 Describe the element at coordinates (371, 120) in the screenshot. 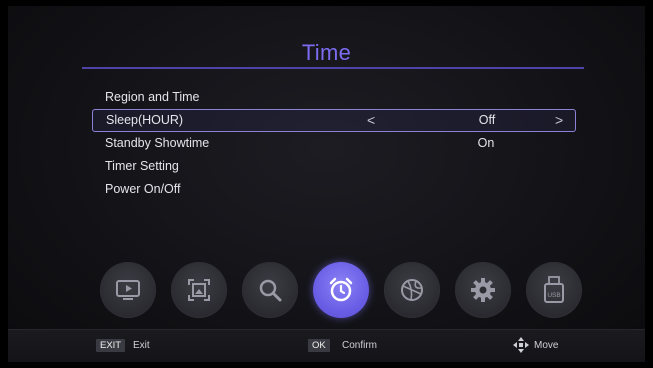

I see `chevron-left-icon: <` at that location.